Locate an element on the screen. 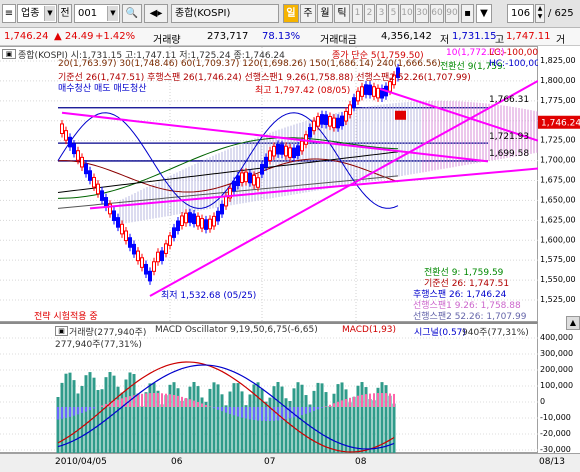 The width and height of the screenshot is (580, 472). low-annotation: 최저 1,532.68 (05/25) is located at coordinates (209, 296).